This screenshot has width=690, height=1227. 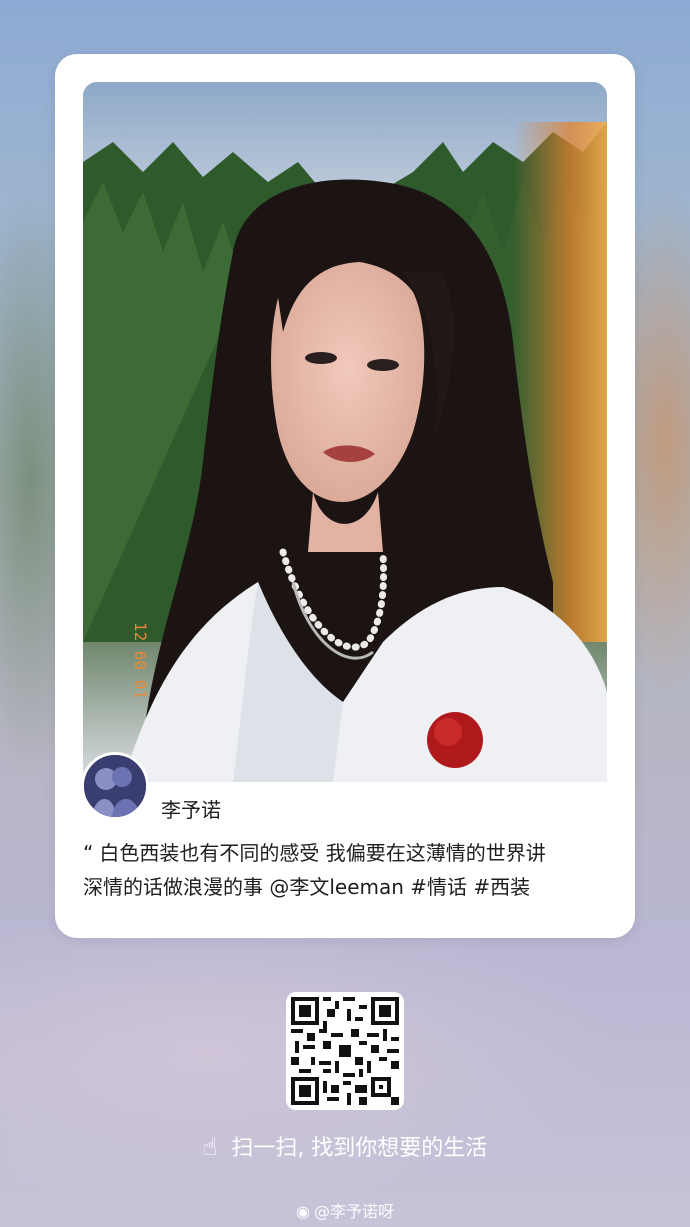 What do you see at coordinates (359, 1148) in the screenshot?
I see `scan-text: 扫一扫, 找到你想要的生活` at bounding box center [359, 1148].